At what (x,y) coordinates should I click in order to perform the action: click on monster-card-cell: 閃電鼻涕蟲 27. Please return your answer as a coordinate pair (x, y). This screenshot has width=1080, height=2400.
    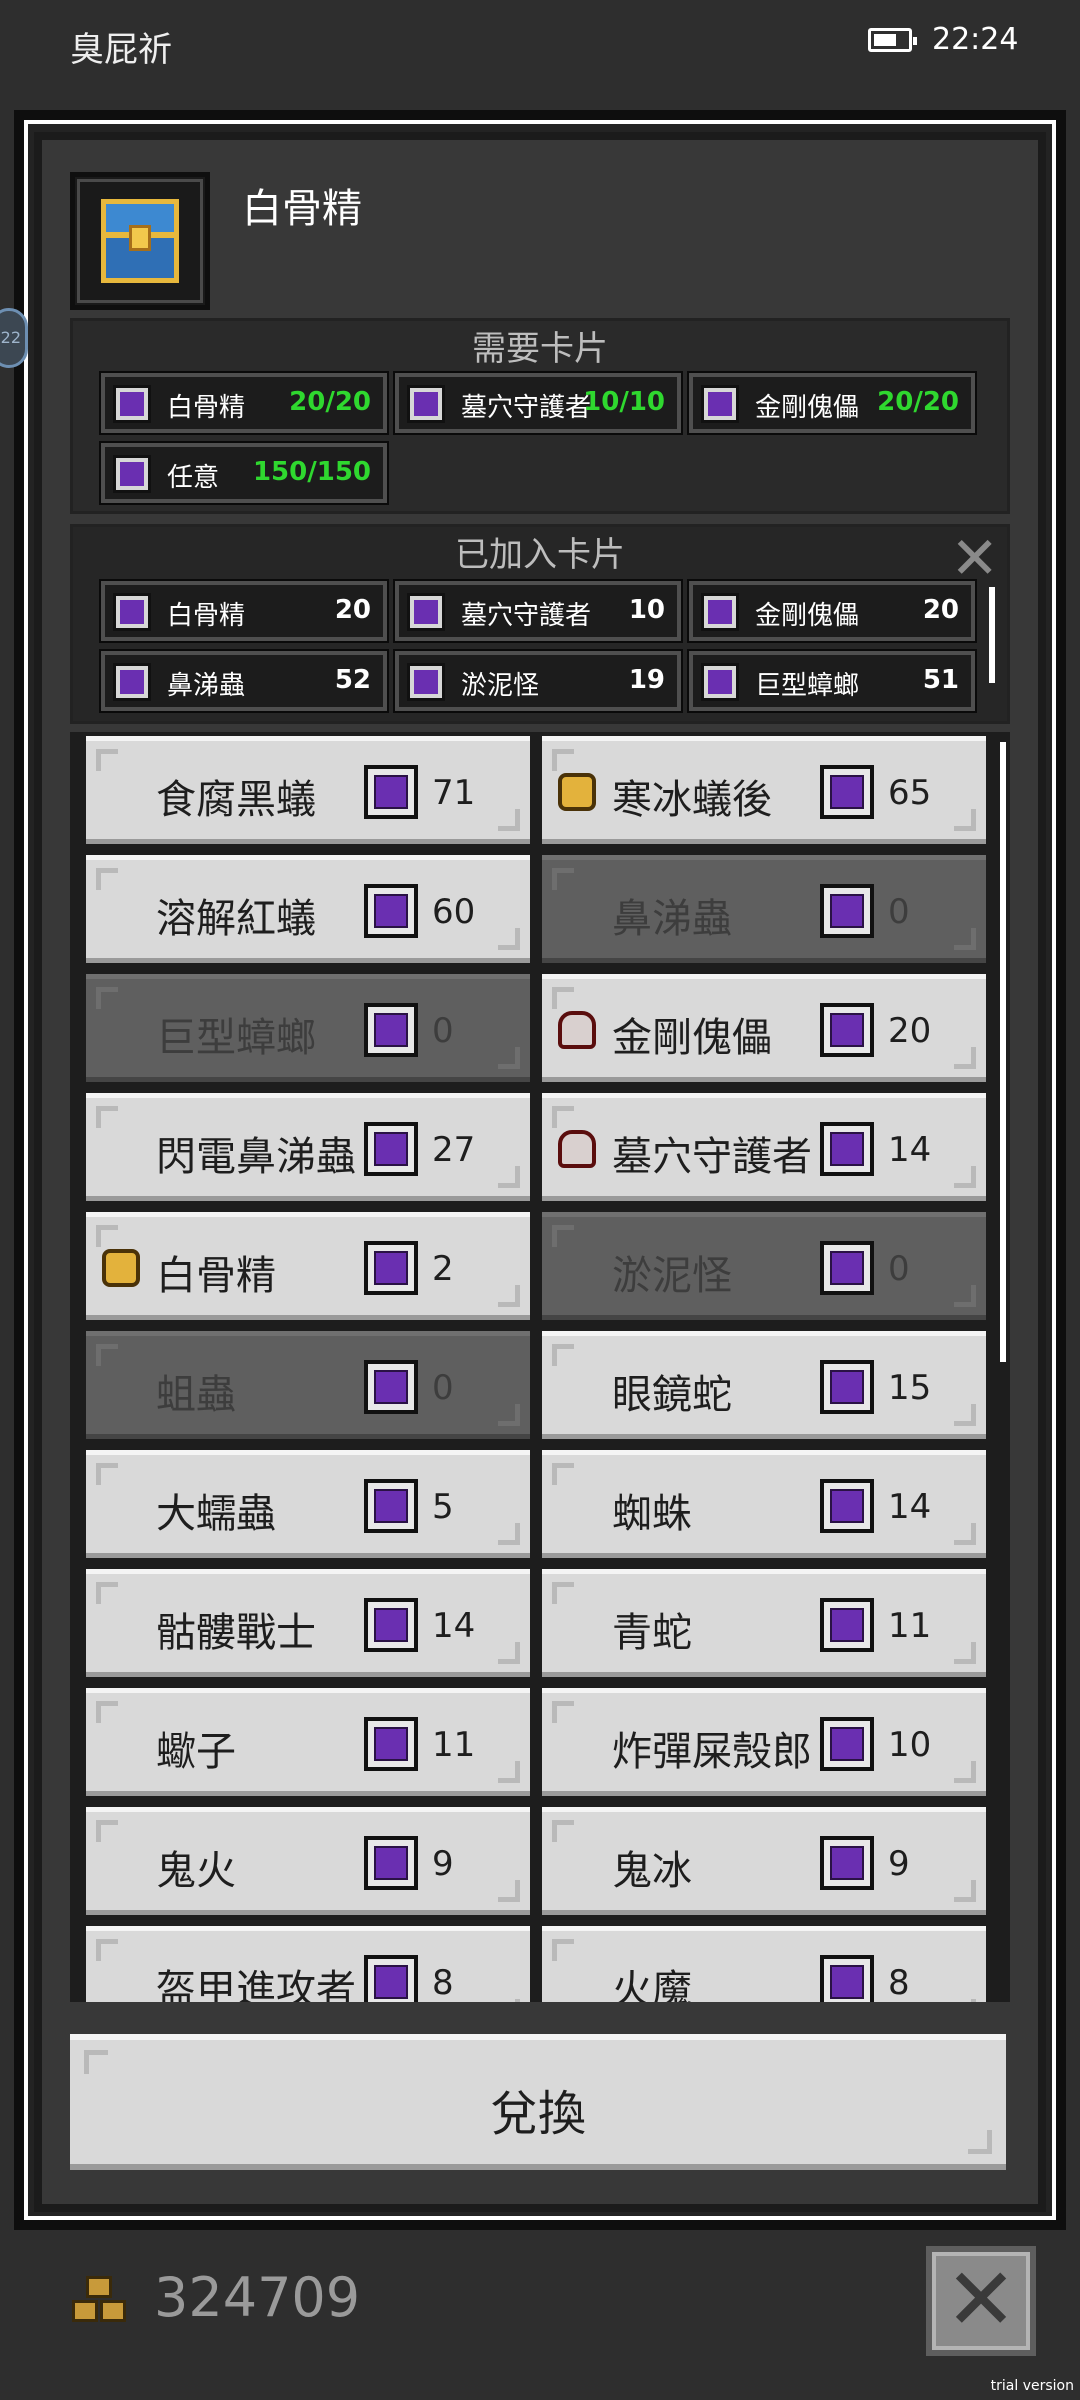
    Looking at the image, I should click on (308, 1147).